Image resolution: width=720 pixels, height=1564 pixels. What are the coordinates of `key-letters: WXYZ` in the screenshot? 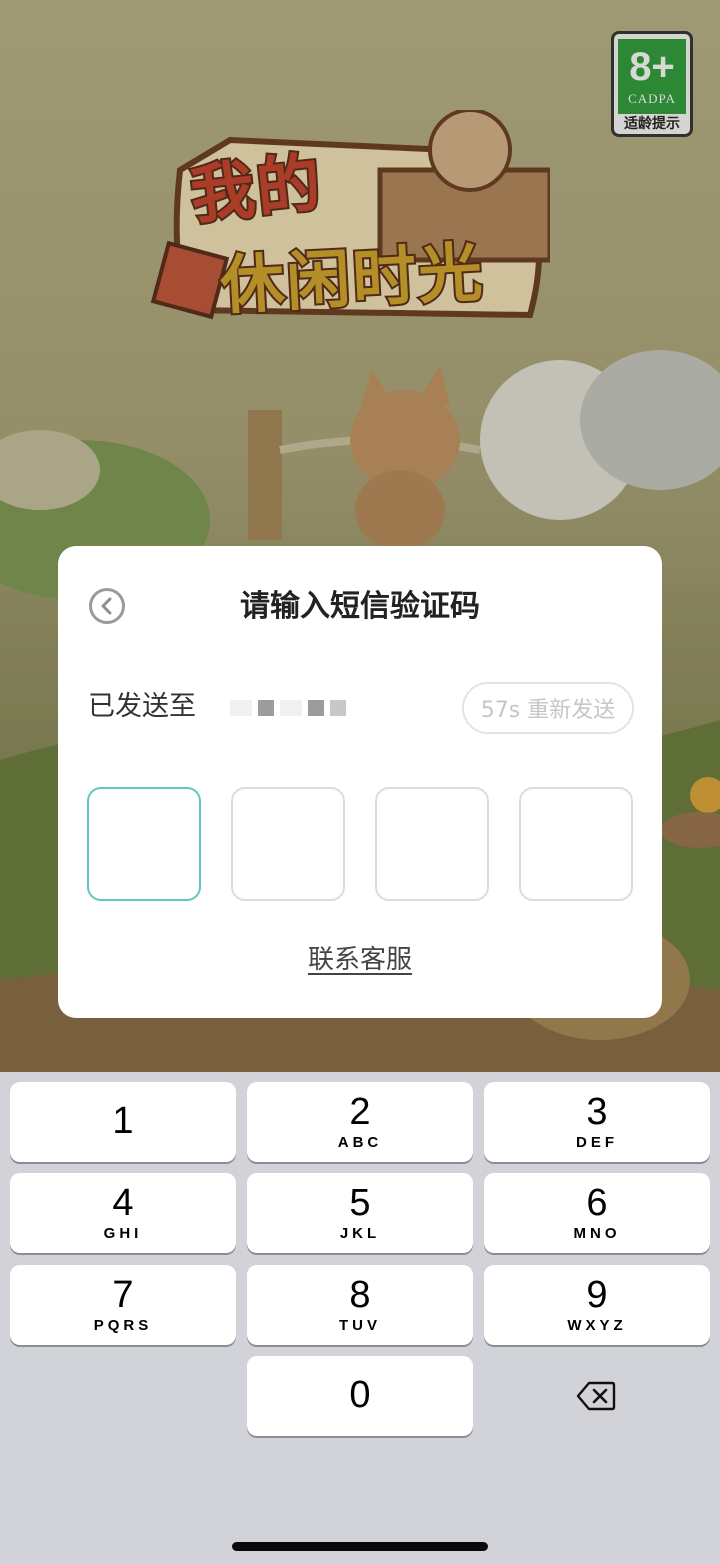 It's located at (597, 1325).